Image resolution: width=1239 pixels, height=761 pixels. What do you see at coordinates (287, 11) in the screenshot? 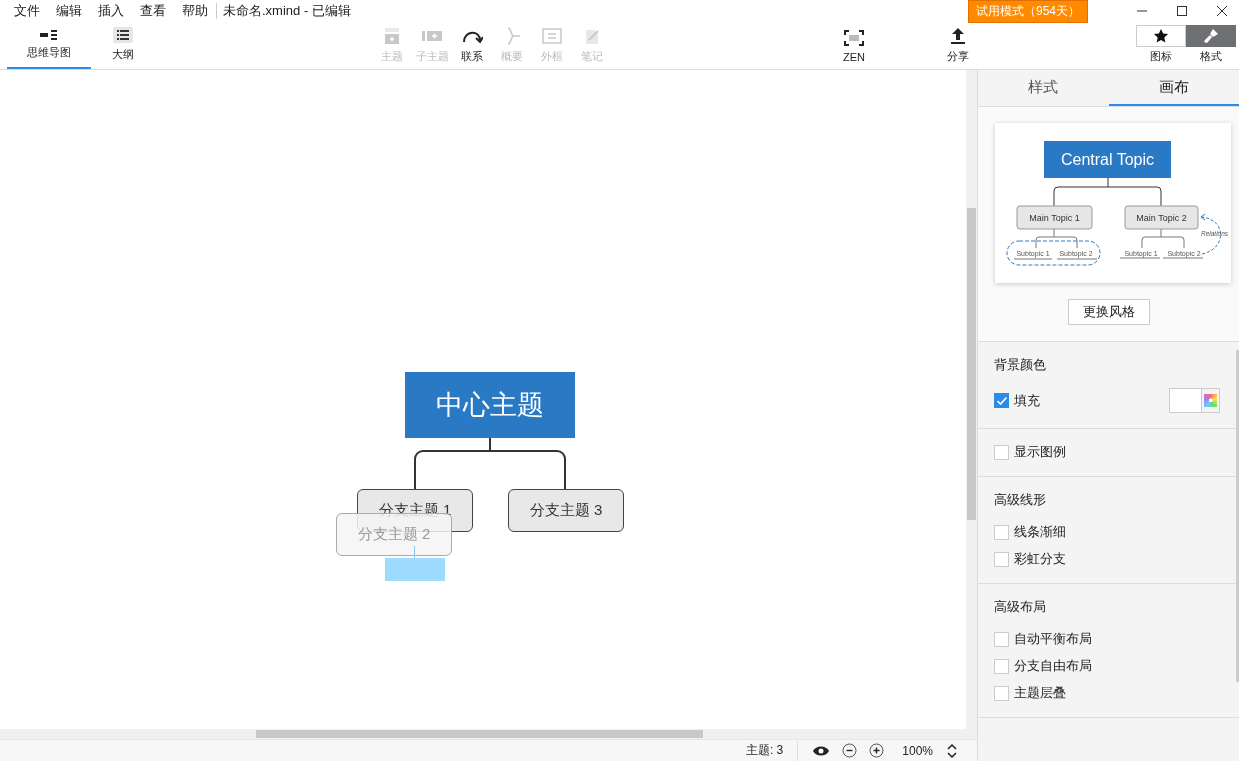
I see `document-title: 未命名.xmind - 已编辑` at bounding box center [287, 11].